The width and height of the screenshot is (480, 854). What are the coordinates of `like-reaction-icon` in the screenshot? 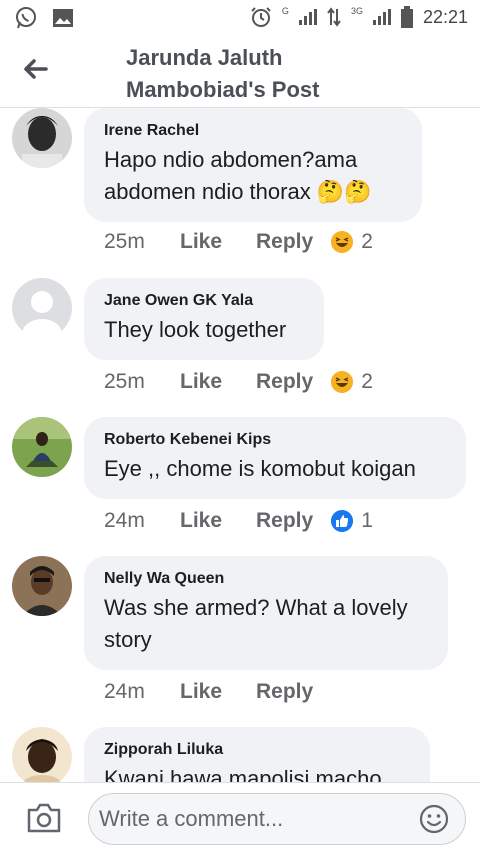 It's located at (342, 521).